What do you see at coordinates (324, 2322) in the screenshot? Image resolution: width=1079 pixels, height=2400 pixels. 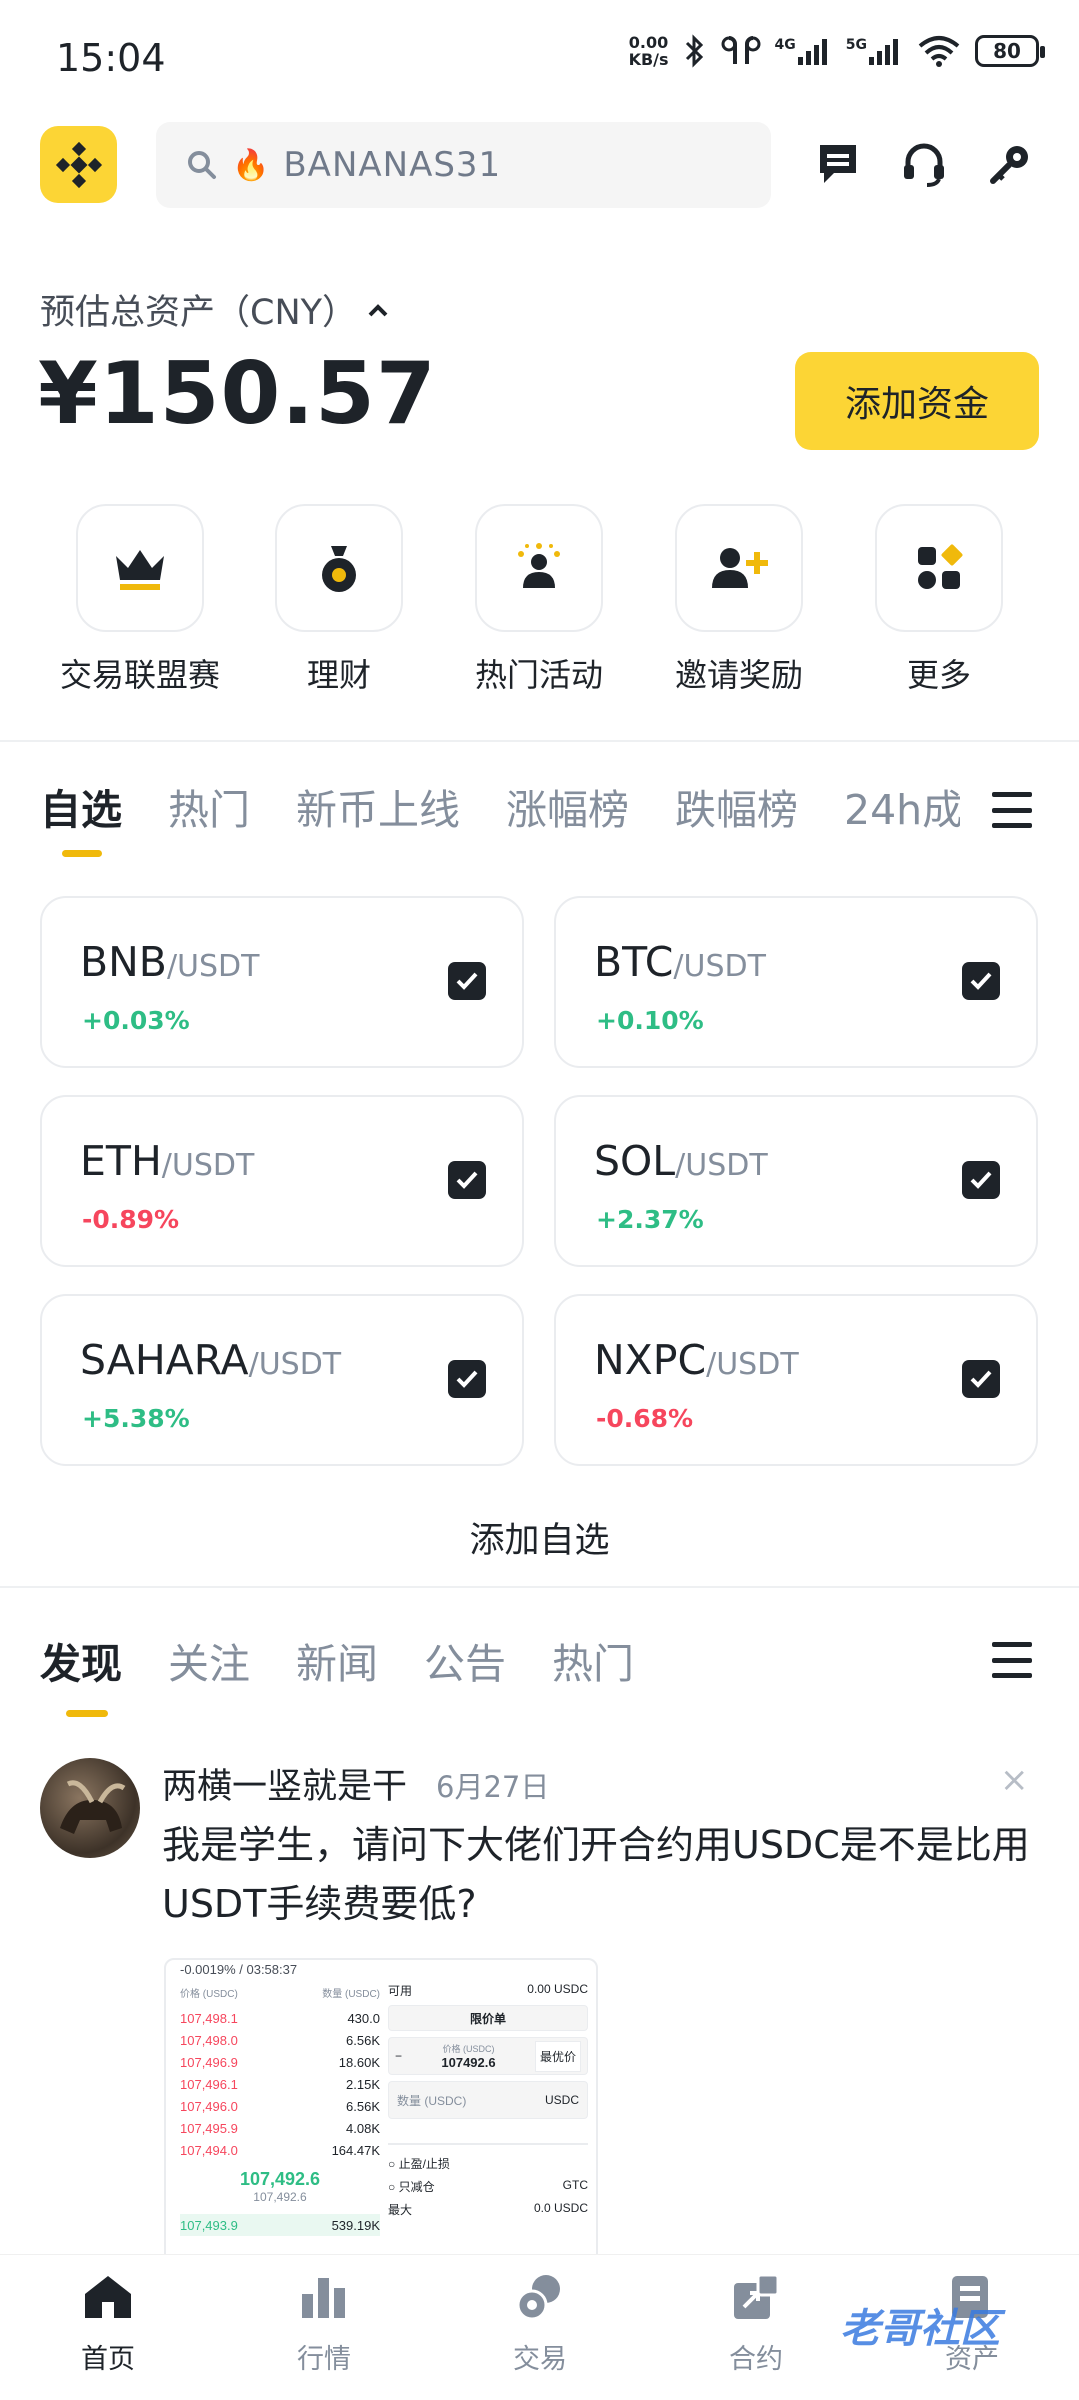 I see `nav-markets: 行情` at bounding box center [324, 2322].